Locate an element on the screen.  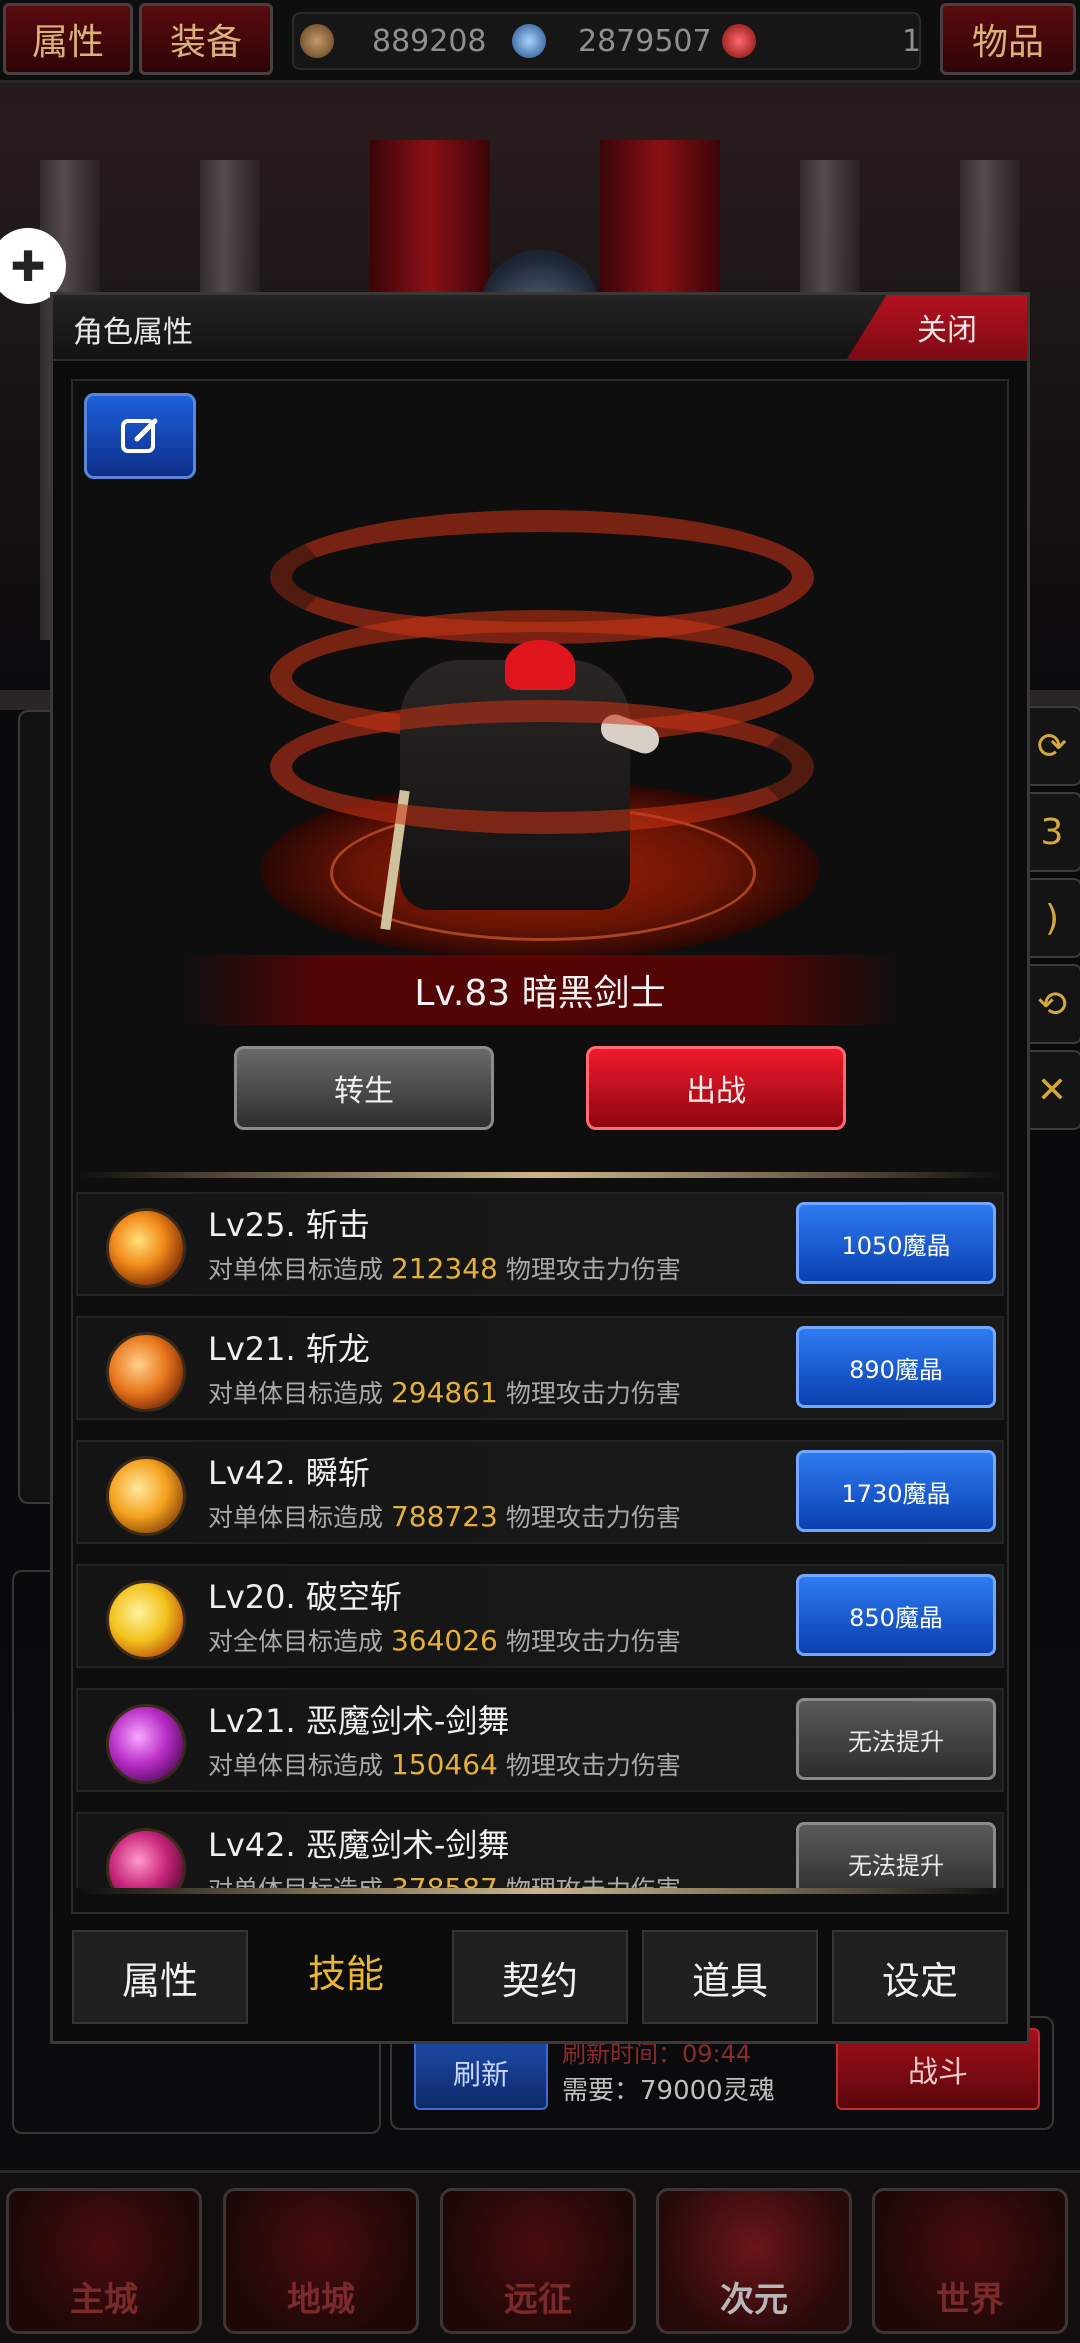
tab-items: 道具 is located at coordinates (730, 1977).